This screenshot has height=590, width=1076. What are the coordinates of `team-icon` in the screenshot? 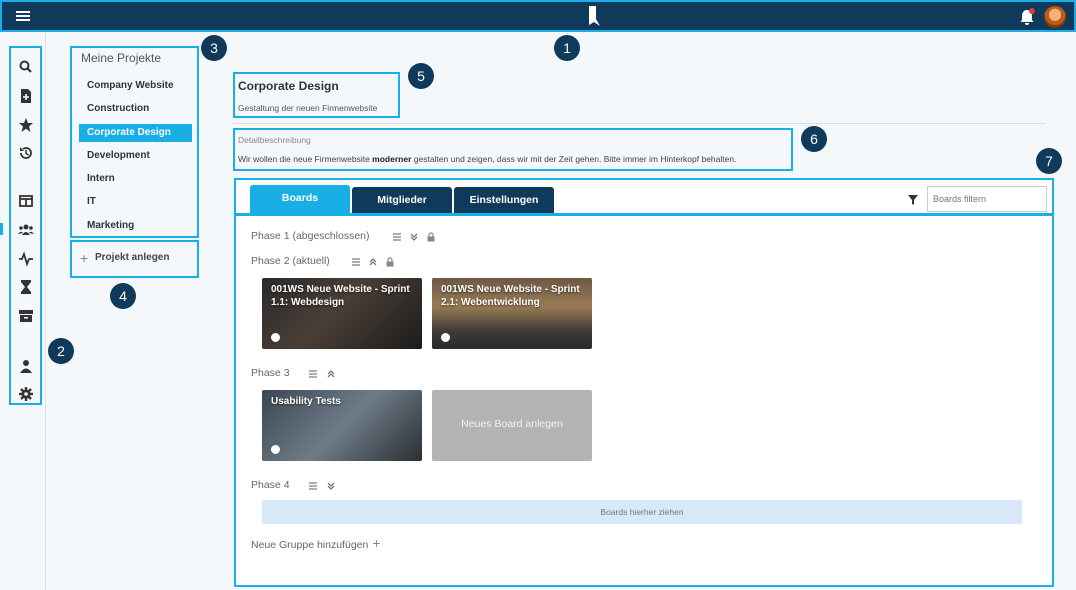 It's located at (26, 230).